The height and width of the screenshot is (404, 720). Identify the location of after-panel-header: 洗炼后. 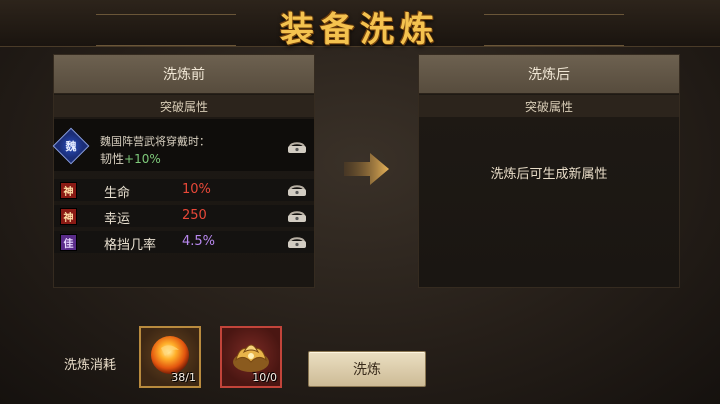
(549, 74).